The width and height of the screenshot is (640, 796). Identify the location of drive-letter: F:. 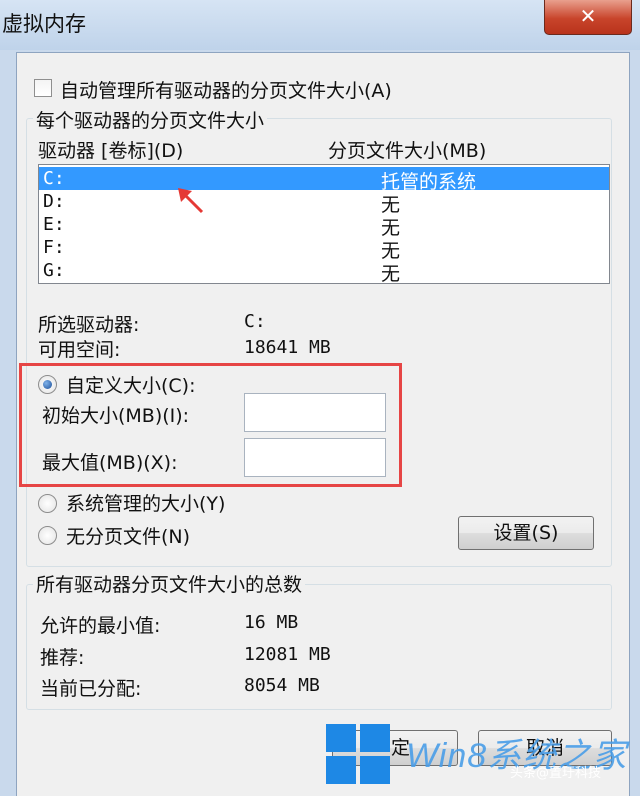
(54, 247).